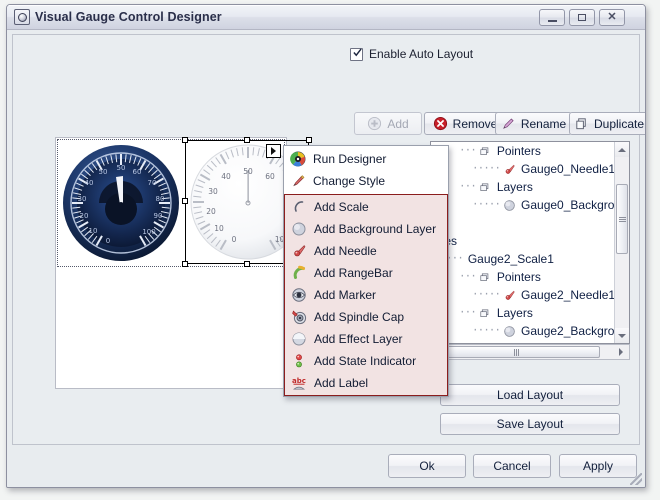 This screenshot has width=660, height=500. Describe the element at coordinates (533, 123) in the screenshot. I see `rename-button: Rename` at that location.